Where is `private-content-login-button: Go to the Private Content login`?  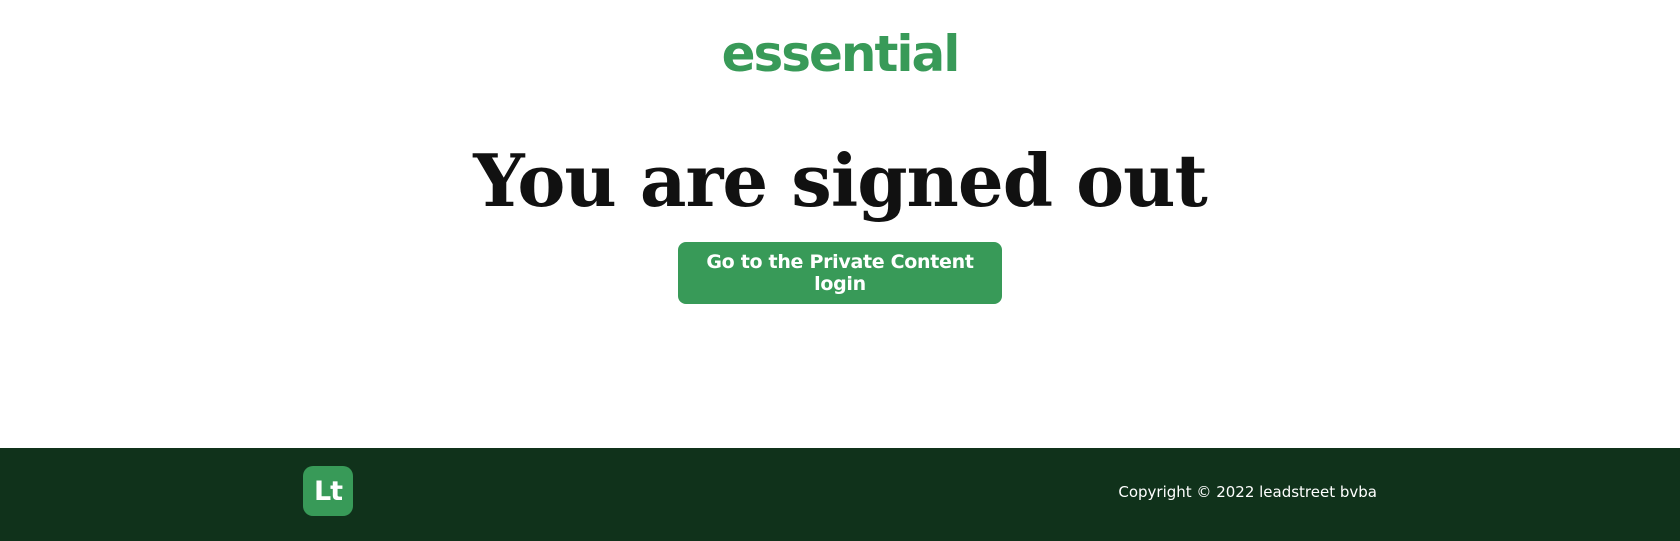 private-content-login-button: Go to the Private Content login is located at coordinates (840, 273).